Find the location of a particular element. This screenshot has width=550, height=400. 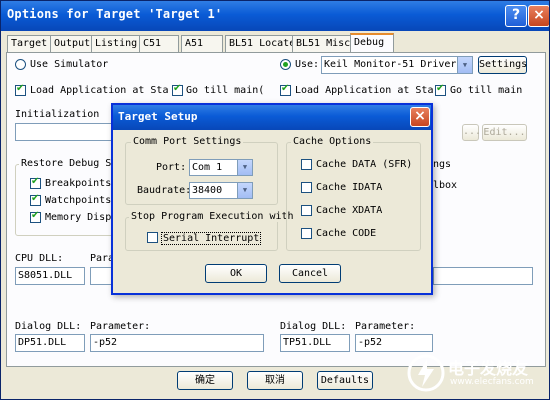

use-label: Use: is located at coordinates (307, 64).